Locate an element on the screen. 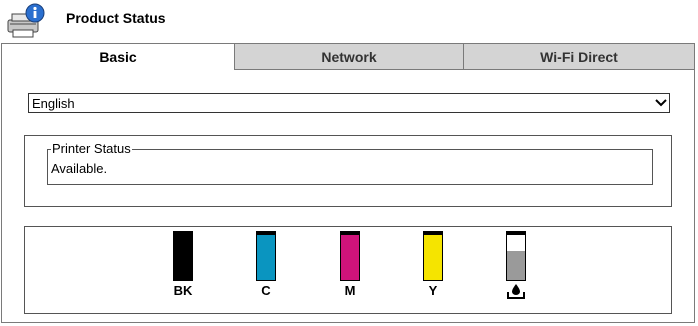  ink-fill-y is located at coordinates (433, 257).